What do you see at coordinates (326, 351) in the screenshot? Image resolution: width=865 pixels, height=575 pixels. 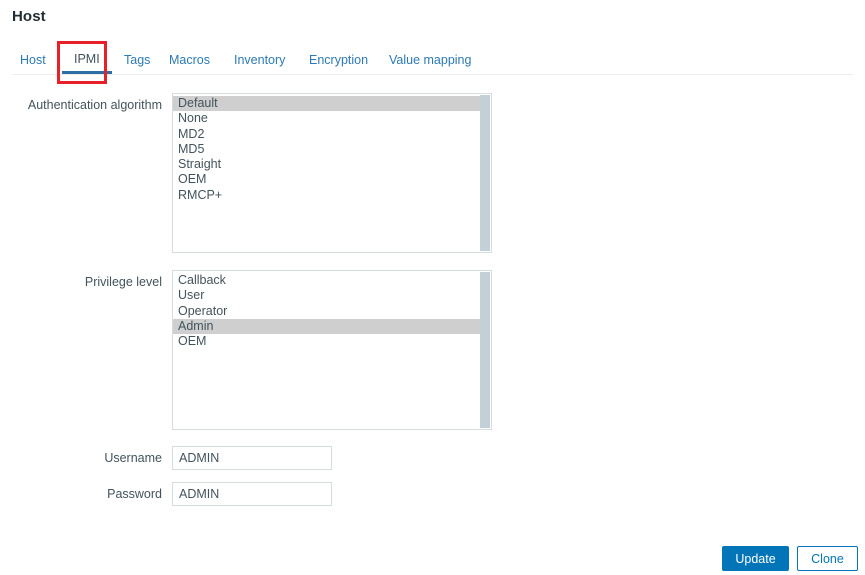 I see `privilege-level-options: Callback User Operator Admin OEM` at bounding box center [326, 351].